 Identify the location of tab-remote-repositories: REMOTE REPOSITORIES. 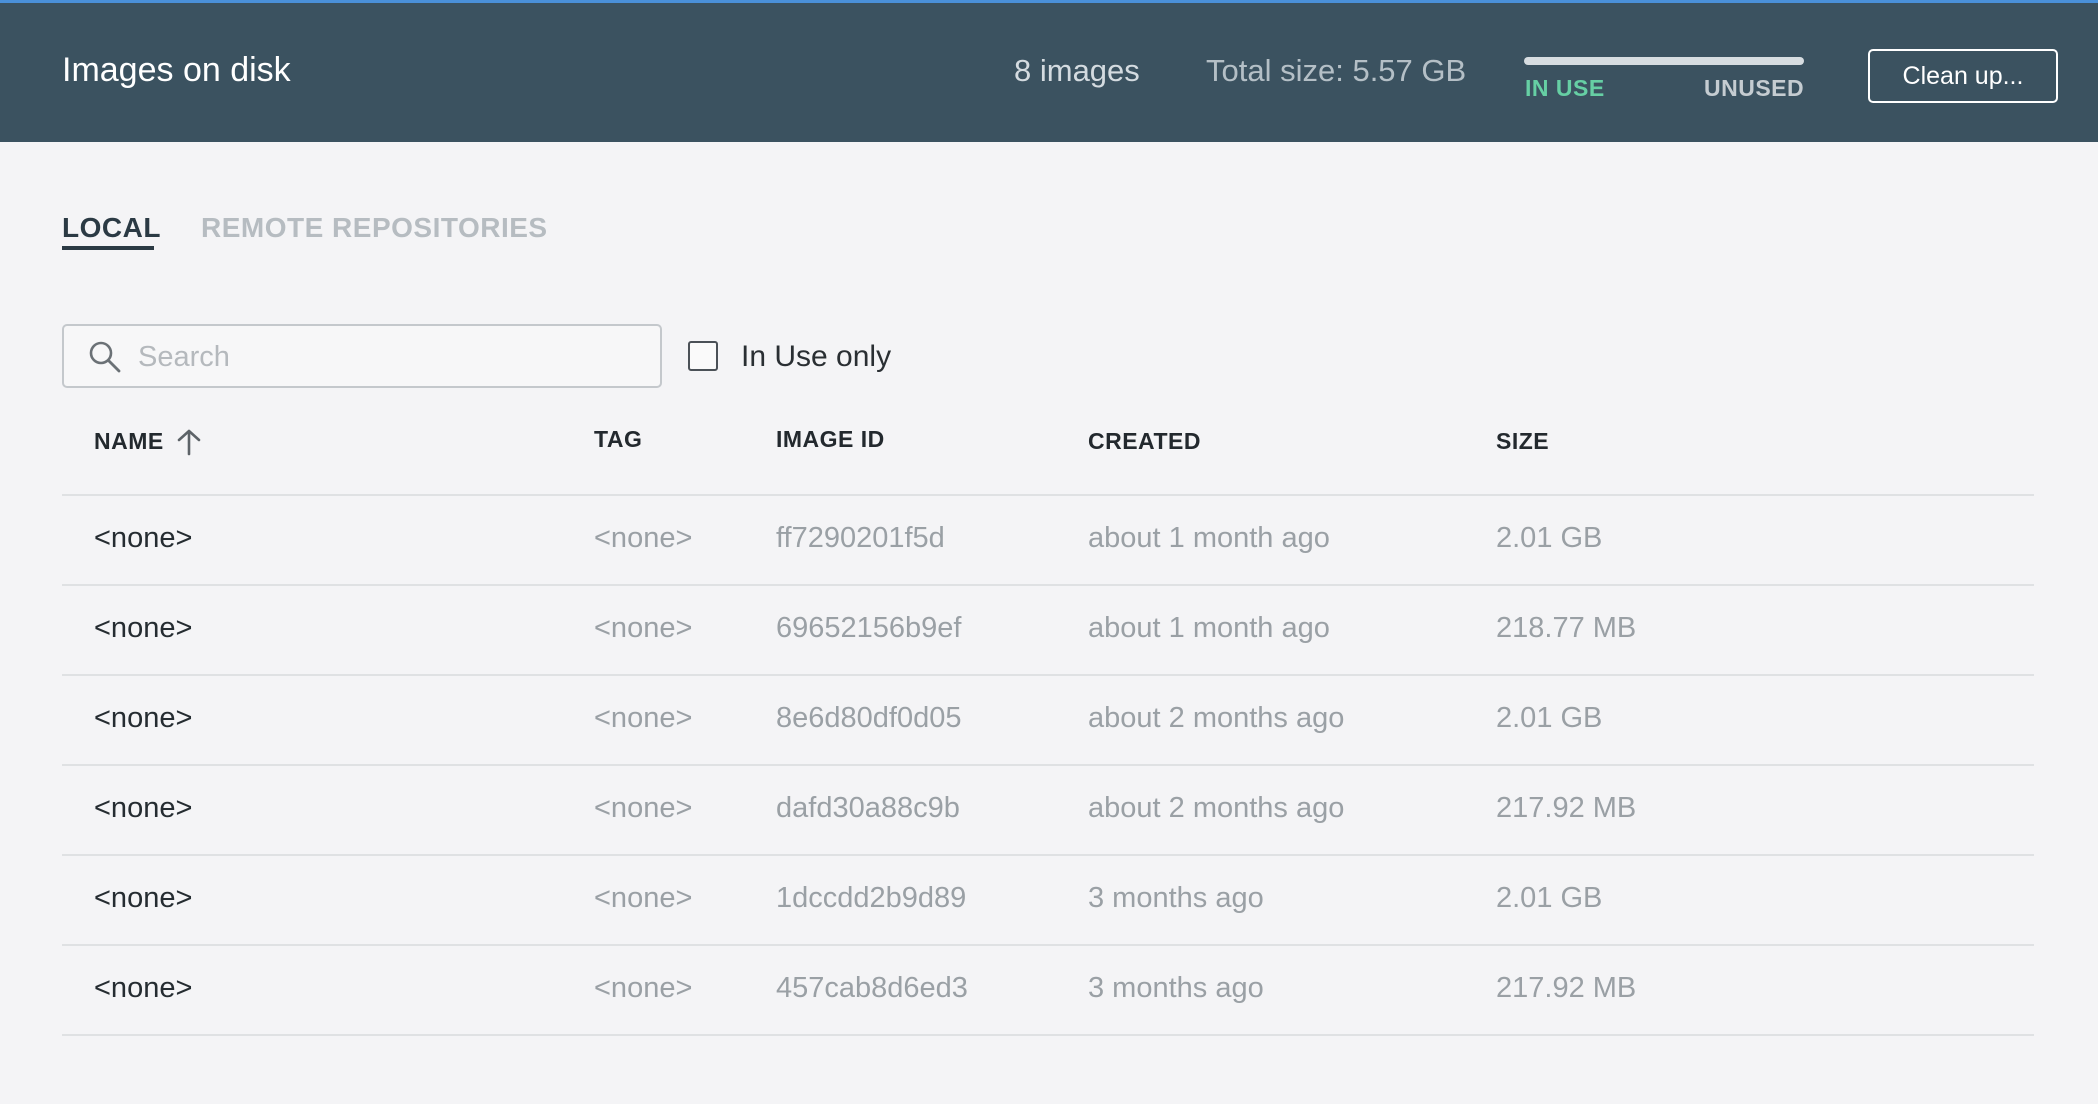
(374, 228).